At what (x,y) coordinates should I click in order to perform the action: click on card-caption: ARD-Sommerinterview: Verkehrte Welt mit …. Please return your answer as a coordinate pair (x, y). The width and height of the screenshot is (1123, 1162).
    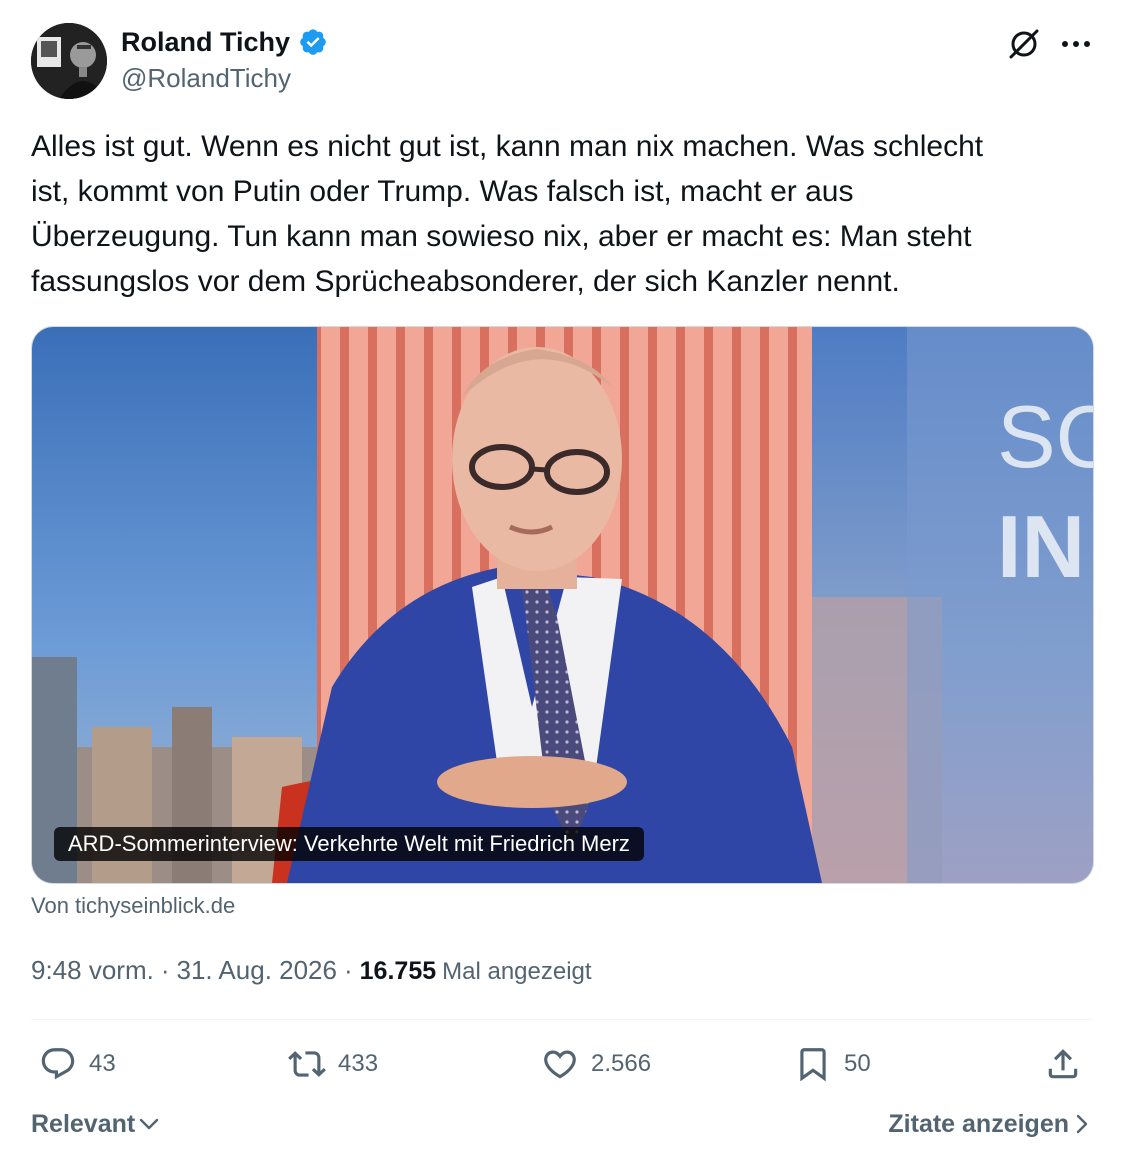
    Looking at the image, I should click on (349, 844).